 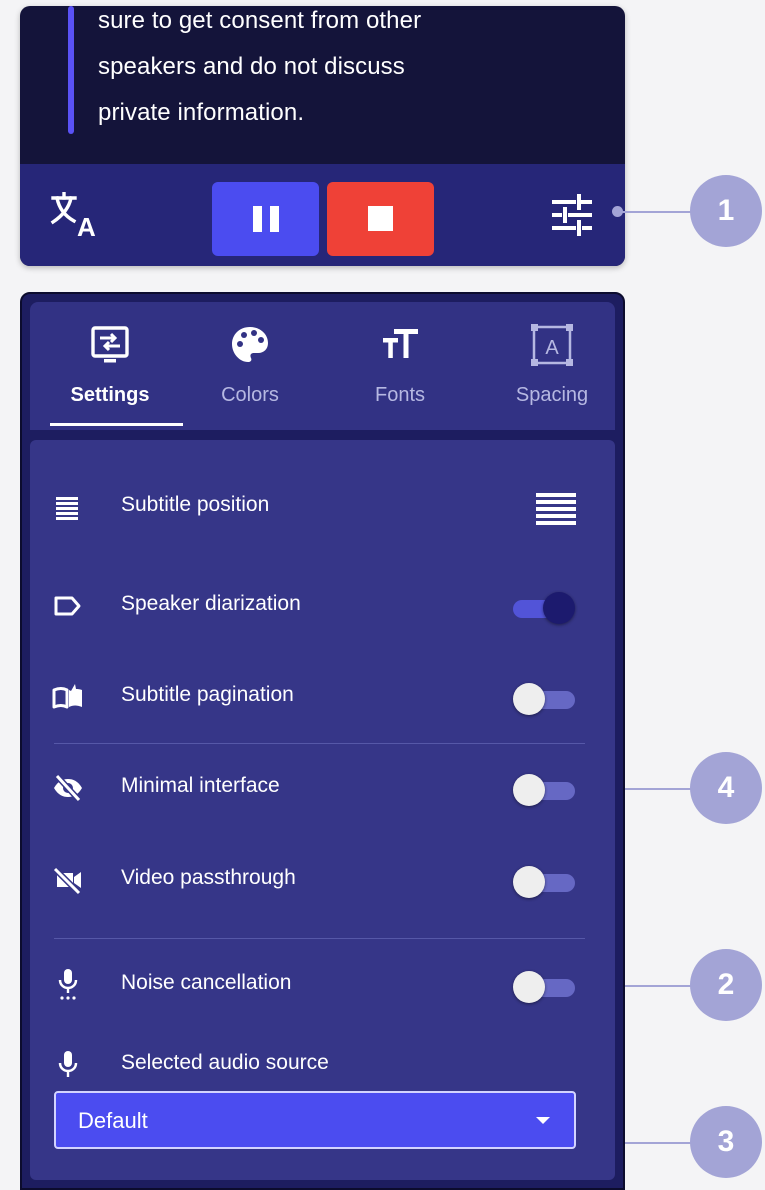 What do you see at coordinates (322, 606) in the screenshot?
I see `setting-speaker-diarization: Speaker diarization` at bounding box center [322, 606].